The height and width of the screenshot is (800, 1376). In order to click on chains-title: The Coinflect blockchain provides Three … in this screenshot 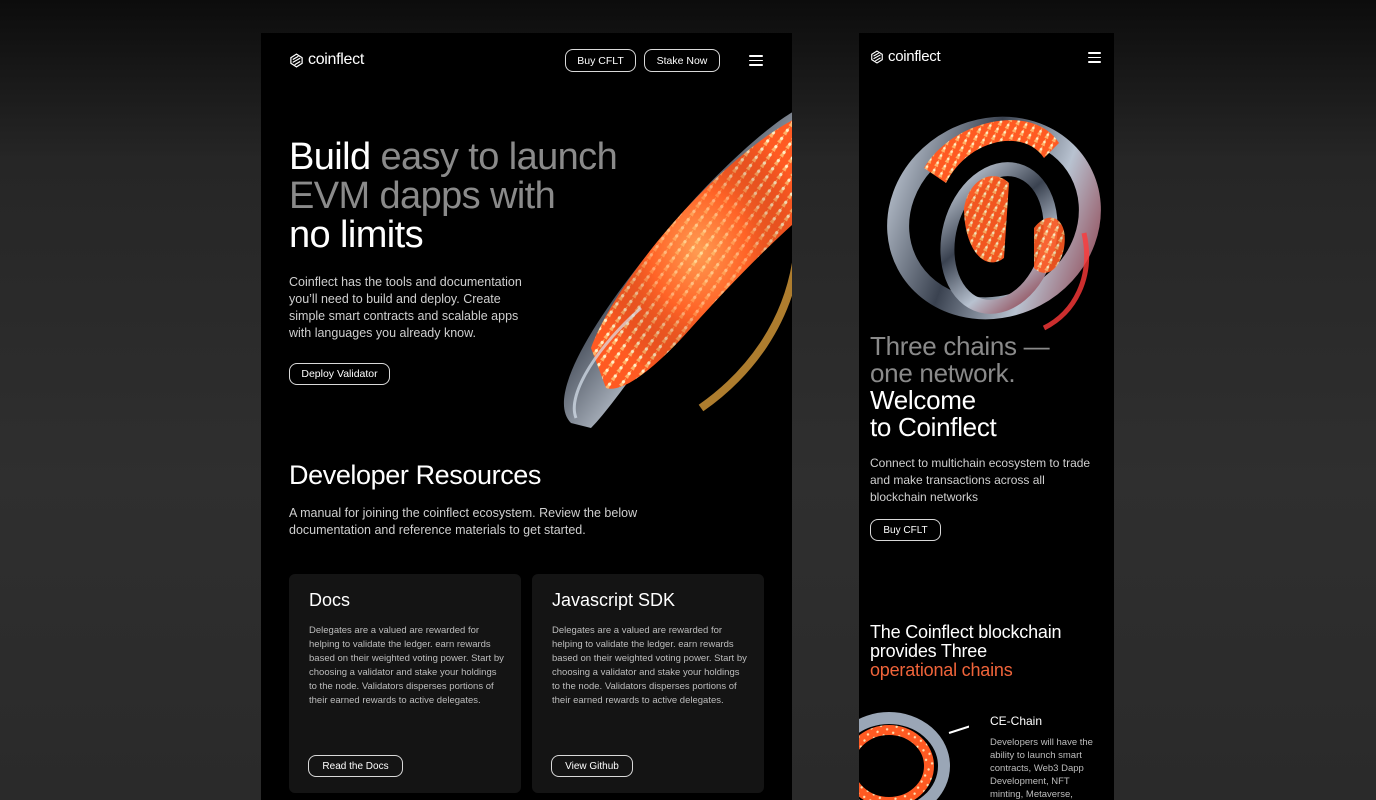, I will do `click(990, 651)`.